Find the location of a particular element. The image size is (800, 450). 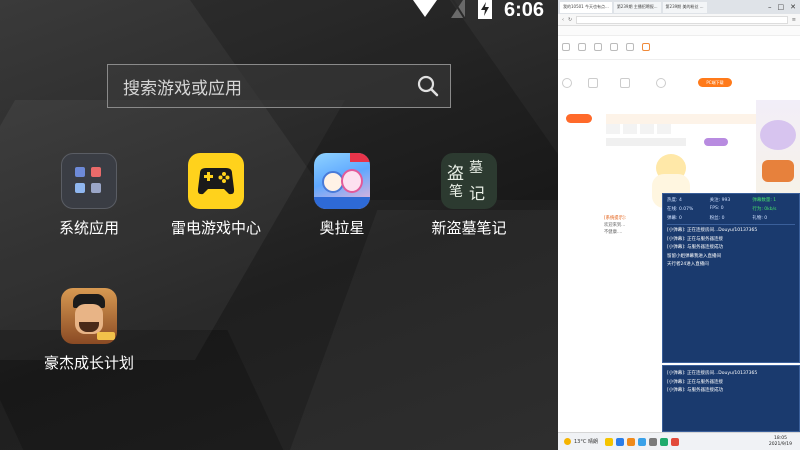

stat-item: FPS: 0 is located at coordinates (716, 208).